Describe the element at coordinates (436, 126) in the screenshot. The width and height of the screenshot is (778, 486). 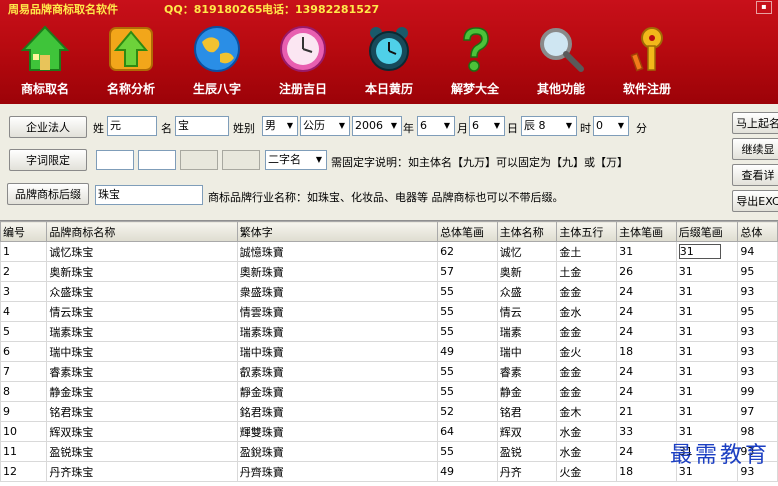
I see `month-select: 6 ▼` at that location.